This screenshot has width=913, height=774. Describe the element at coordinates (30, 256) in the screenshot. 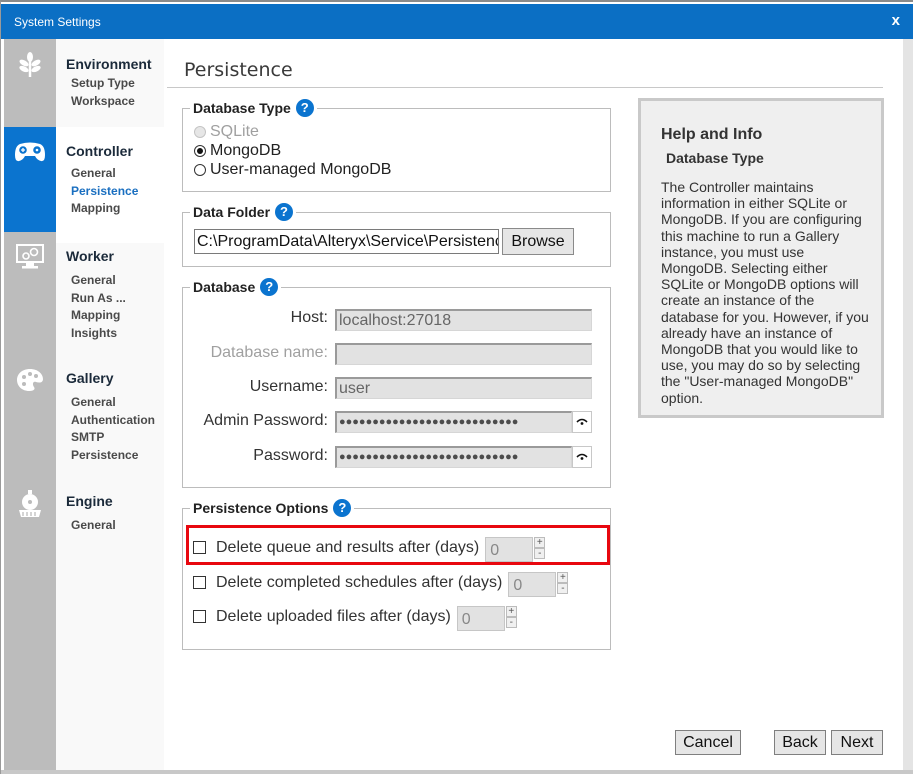

I see `monitor-gears-icon` at that location.